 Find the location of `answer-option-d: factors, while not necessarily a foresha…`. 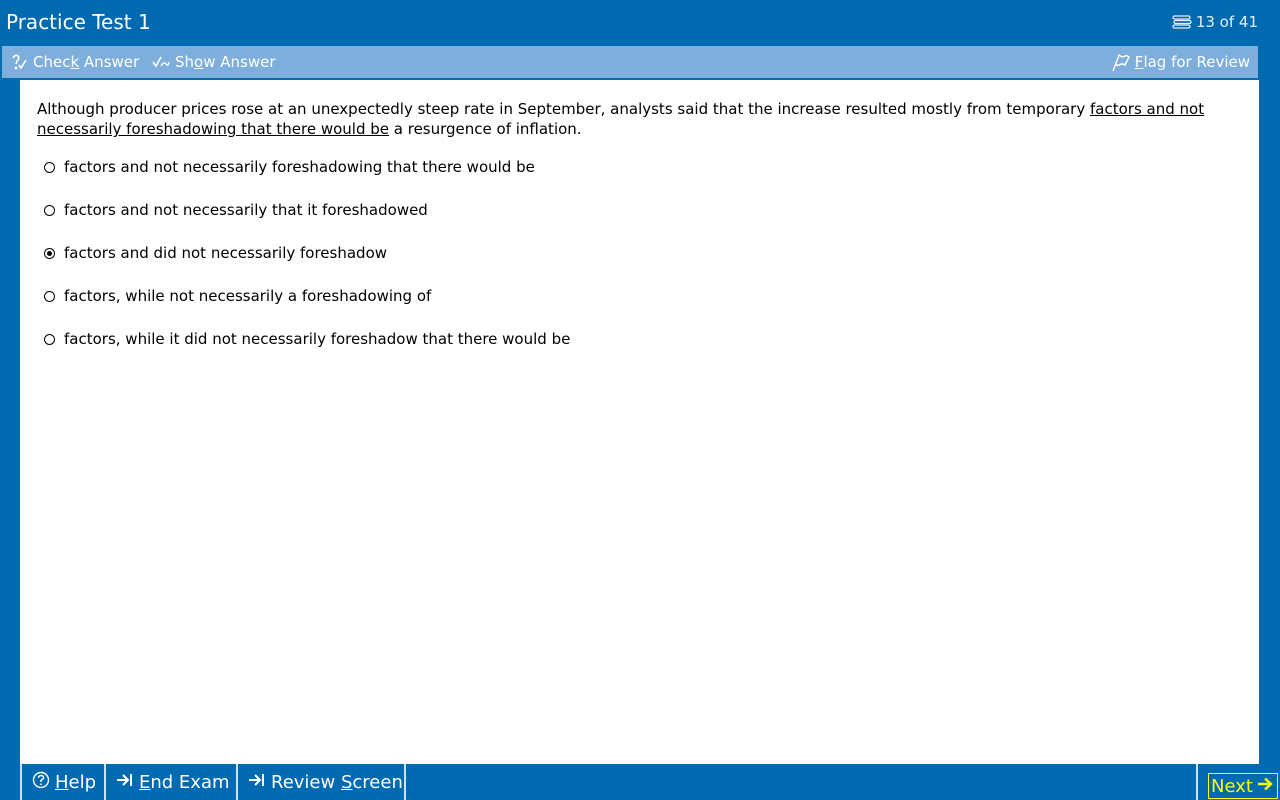

answer-option-d: factors, while not necessarily a foresha… is located at coordinates (237, 296).